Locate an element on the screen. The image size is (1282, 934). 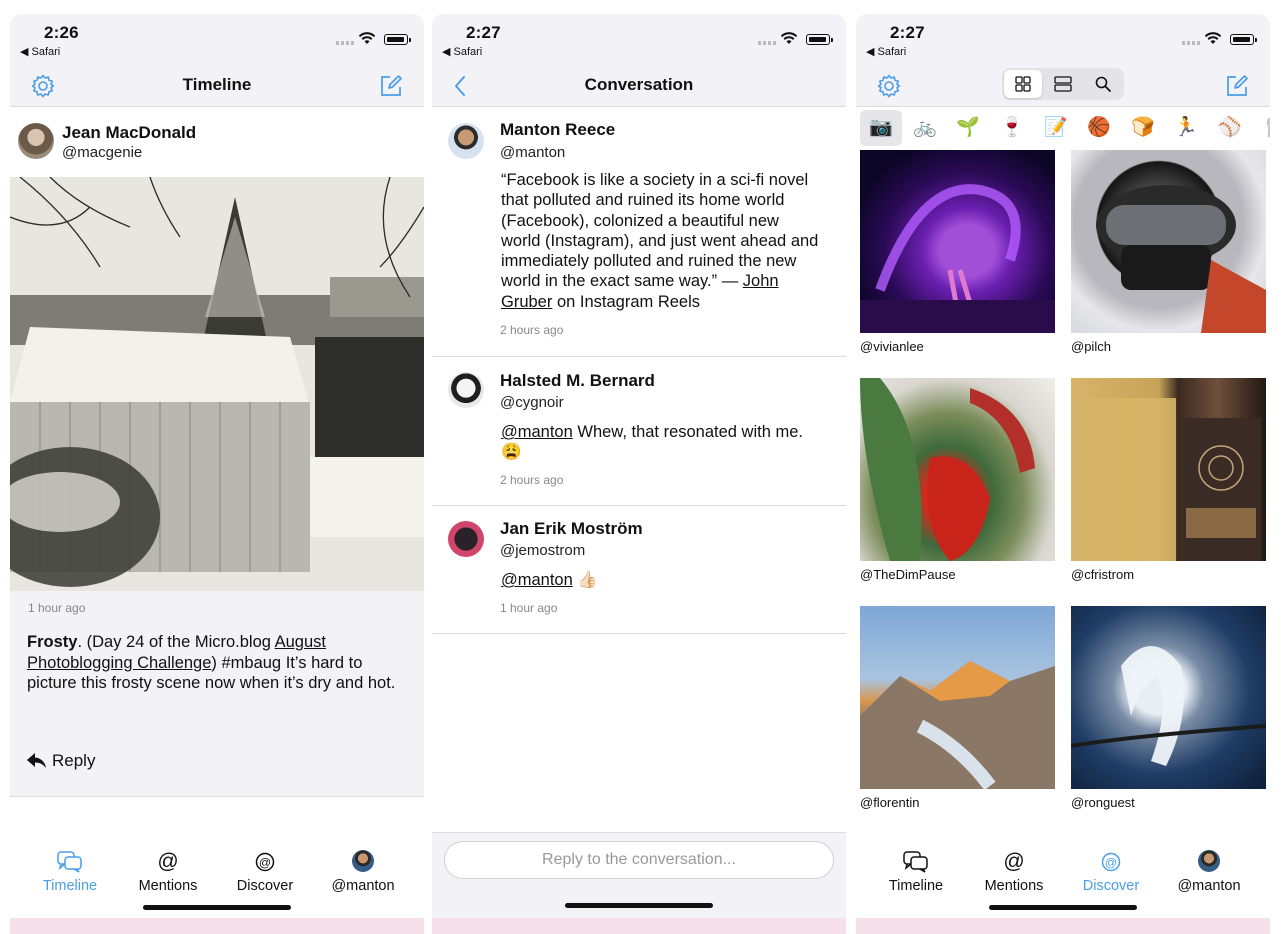
nav-bar: Timeline is located at coordinates (217, 86).